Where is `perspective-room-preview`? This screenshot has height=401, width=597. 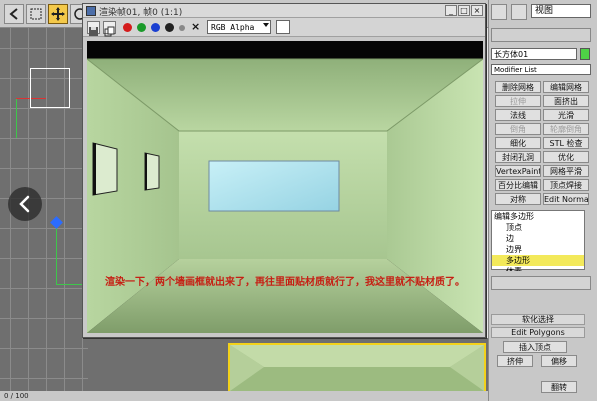
perspective-room-preview is located at coordinates (357, 368).